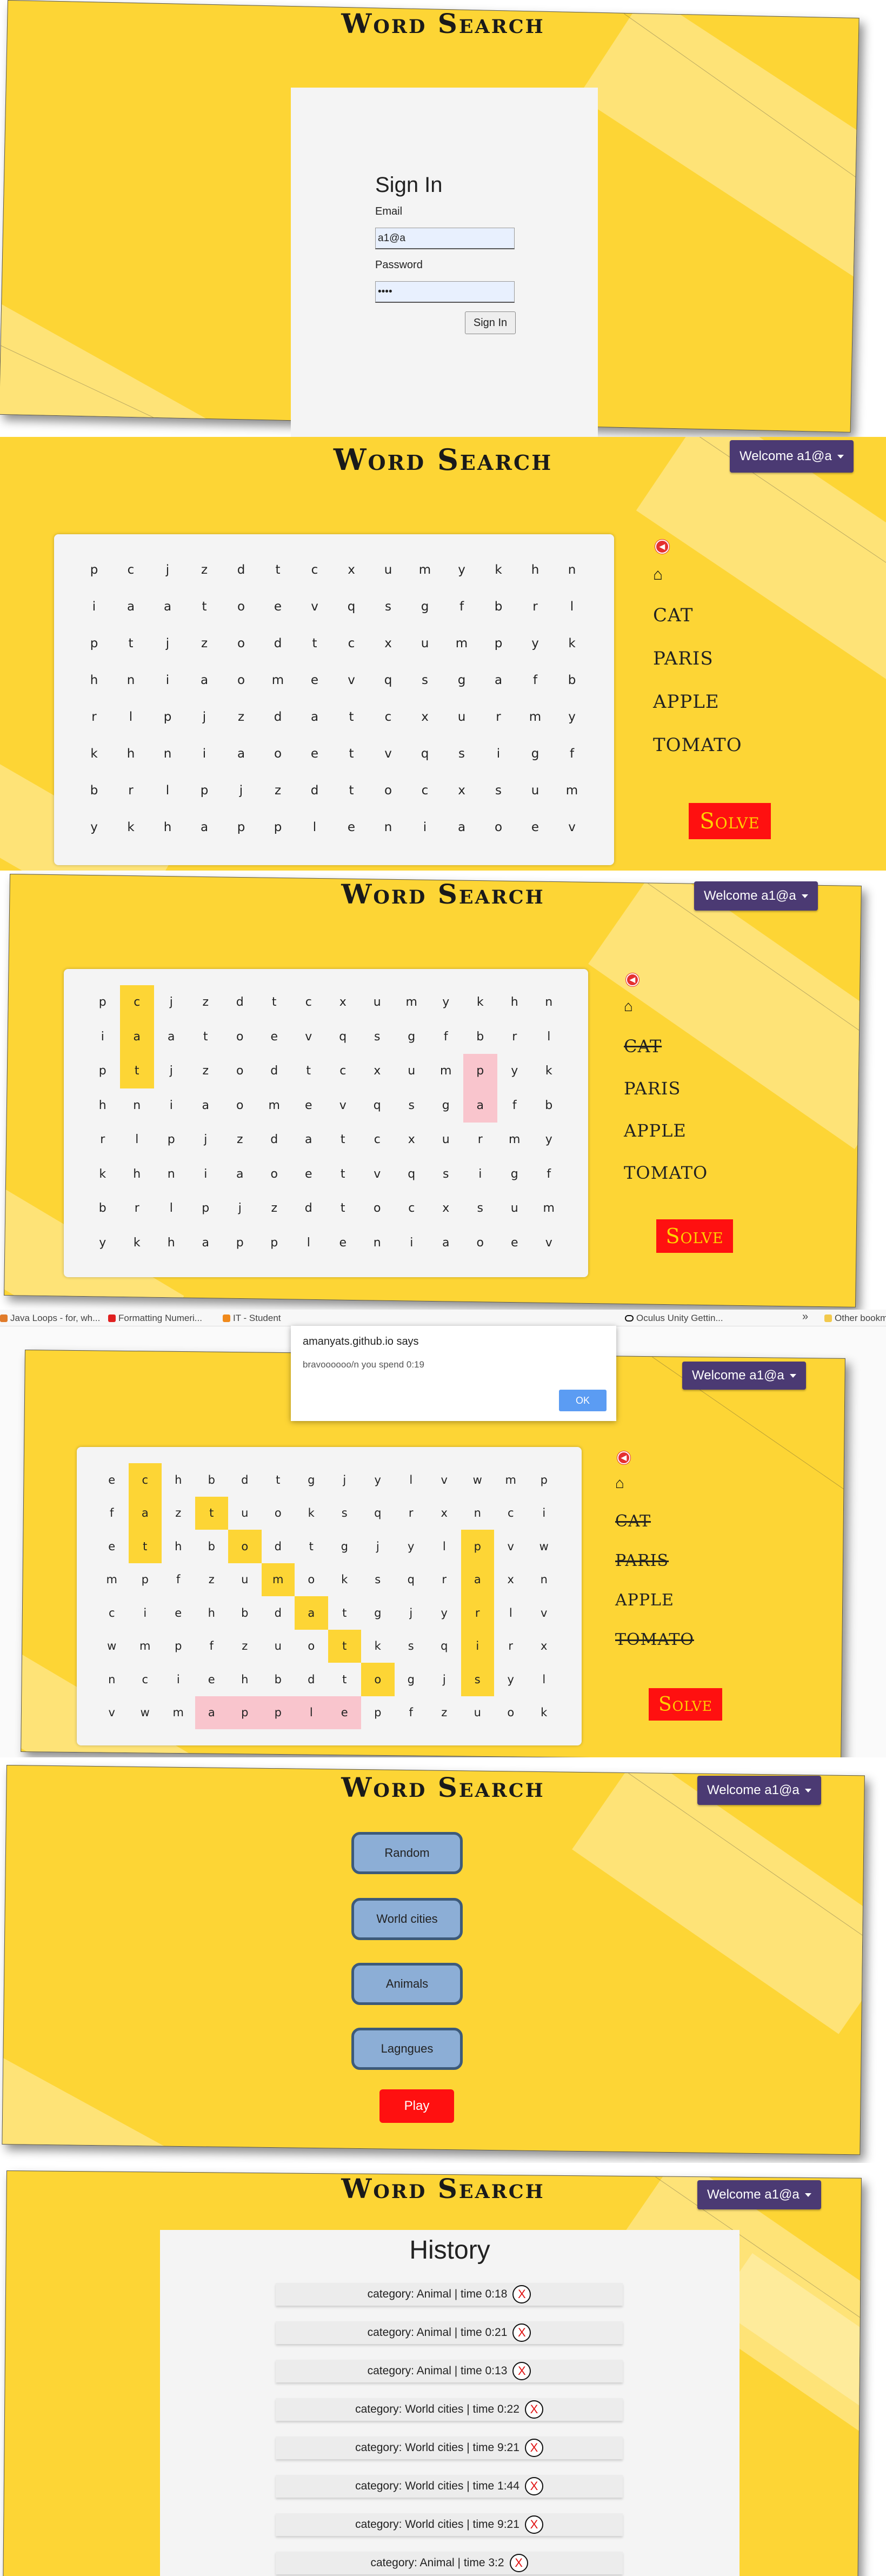 The image size is (886, 2576). Describe the element at coordinates (407, 1919) in the screenshot. I see `category-world-cities-button: World cities` at that location.